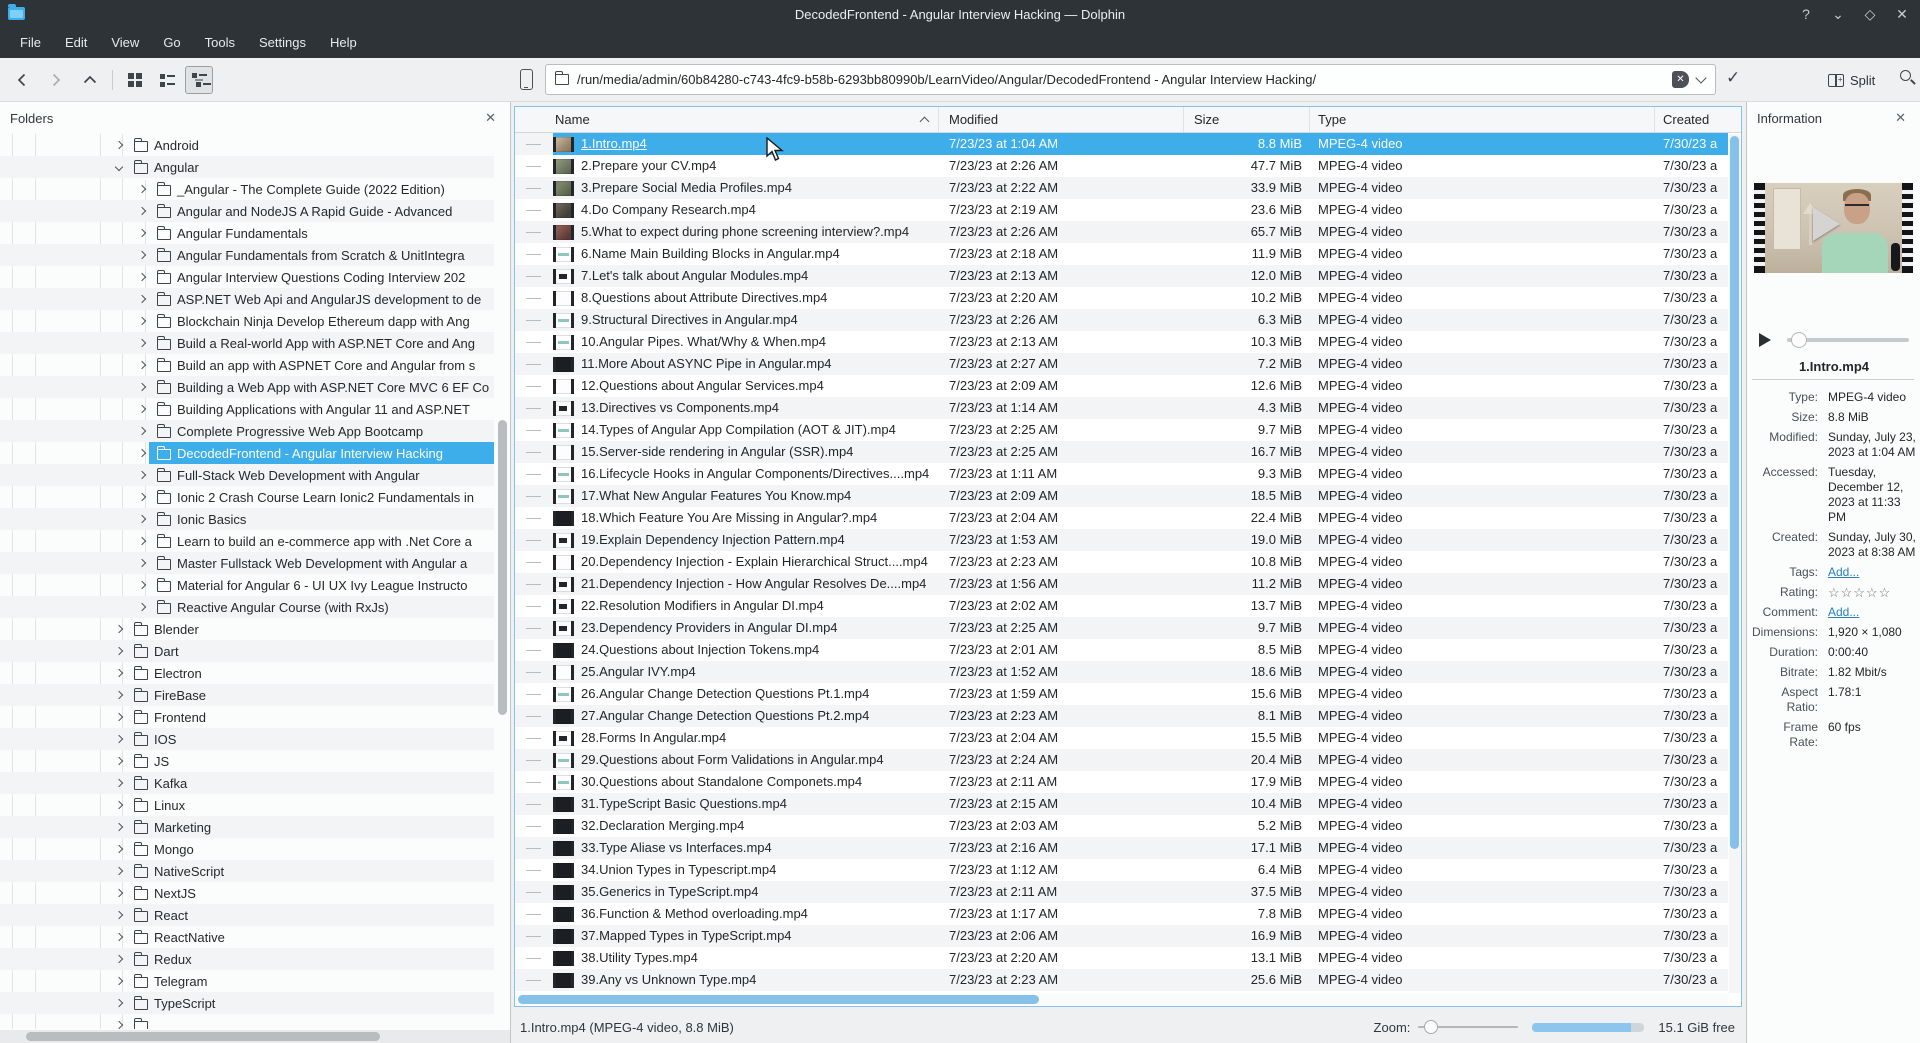  I want to click on menu-item-go: Go, so click(171, 43).